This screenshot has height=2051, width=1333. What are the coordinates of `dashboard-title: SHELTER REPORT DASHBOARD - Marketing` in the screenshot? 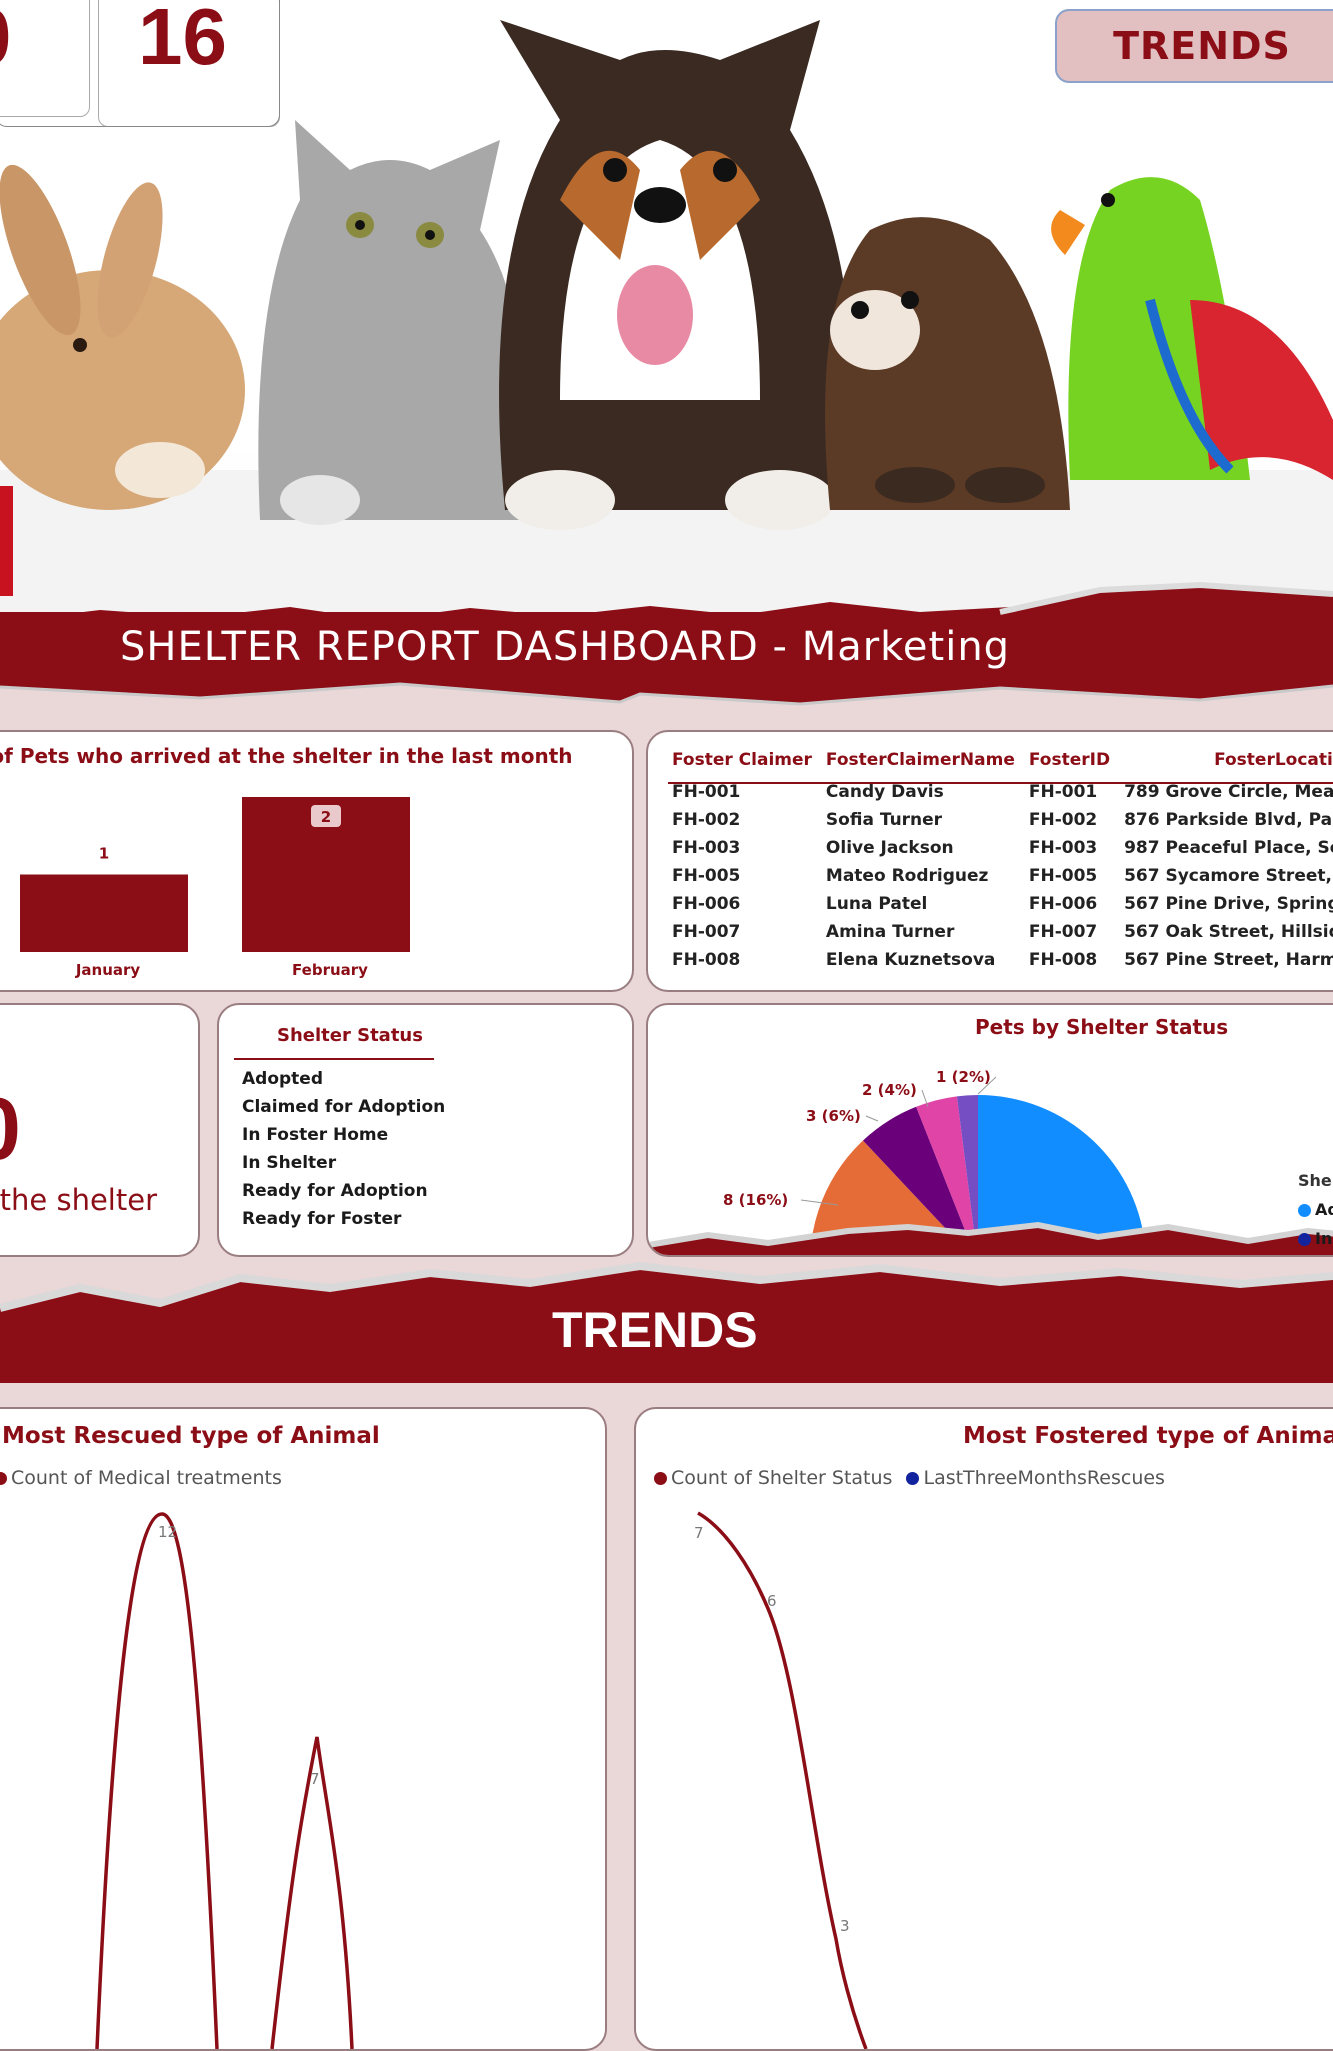 It's located at (565, 647).